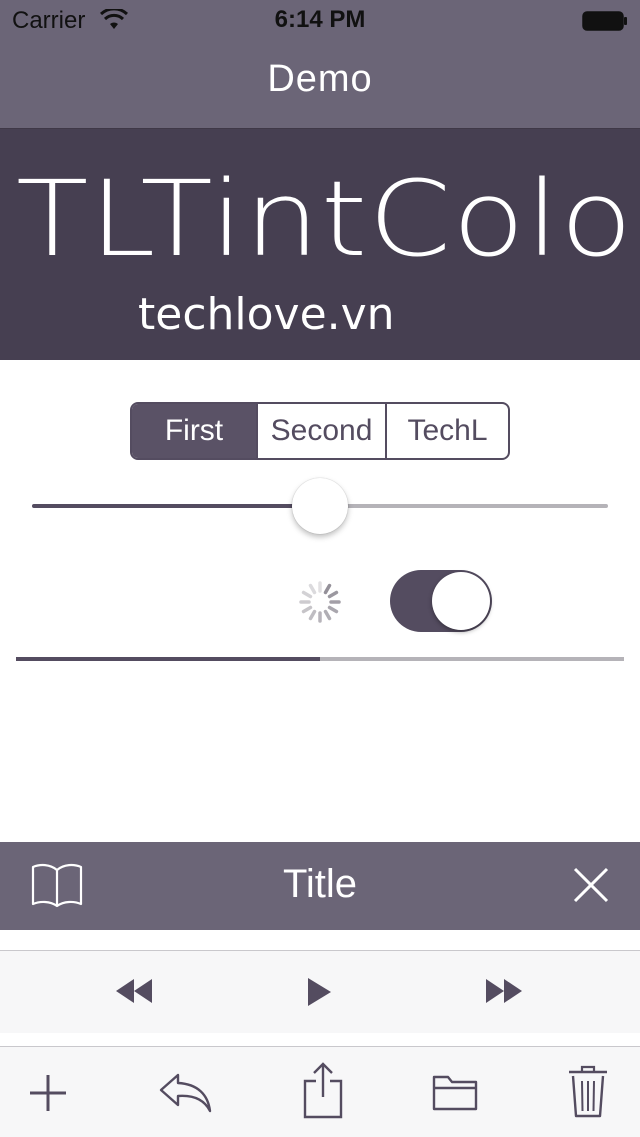 Image resolution: width=640 pixels, height=1137 pixels. I want to click on toggle-switch, so click(441, 601).